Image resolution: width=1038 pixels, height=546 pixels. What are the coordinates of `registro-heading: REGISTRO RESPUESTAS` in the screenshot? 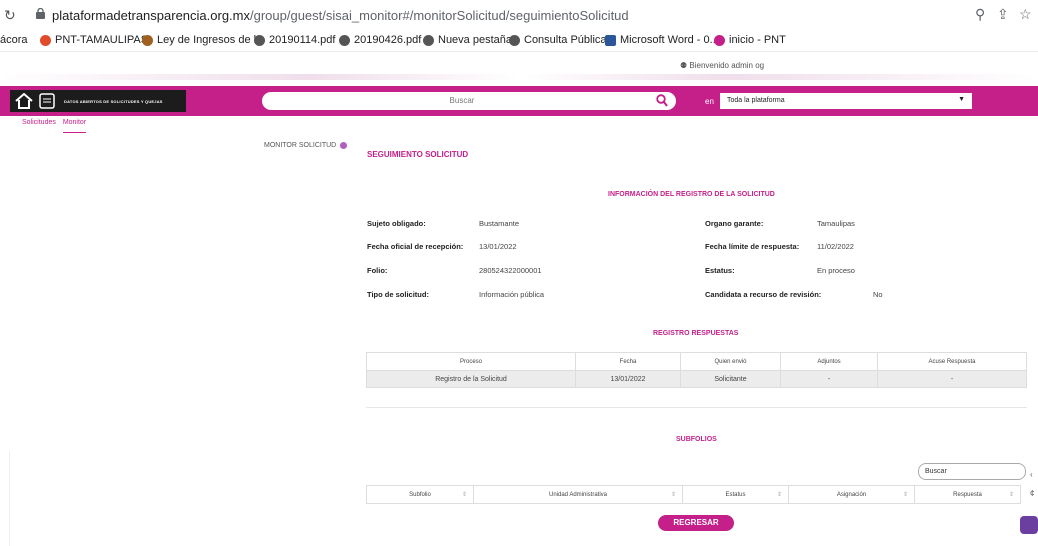 It's located at (696, 333).